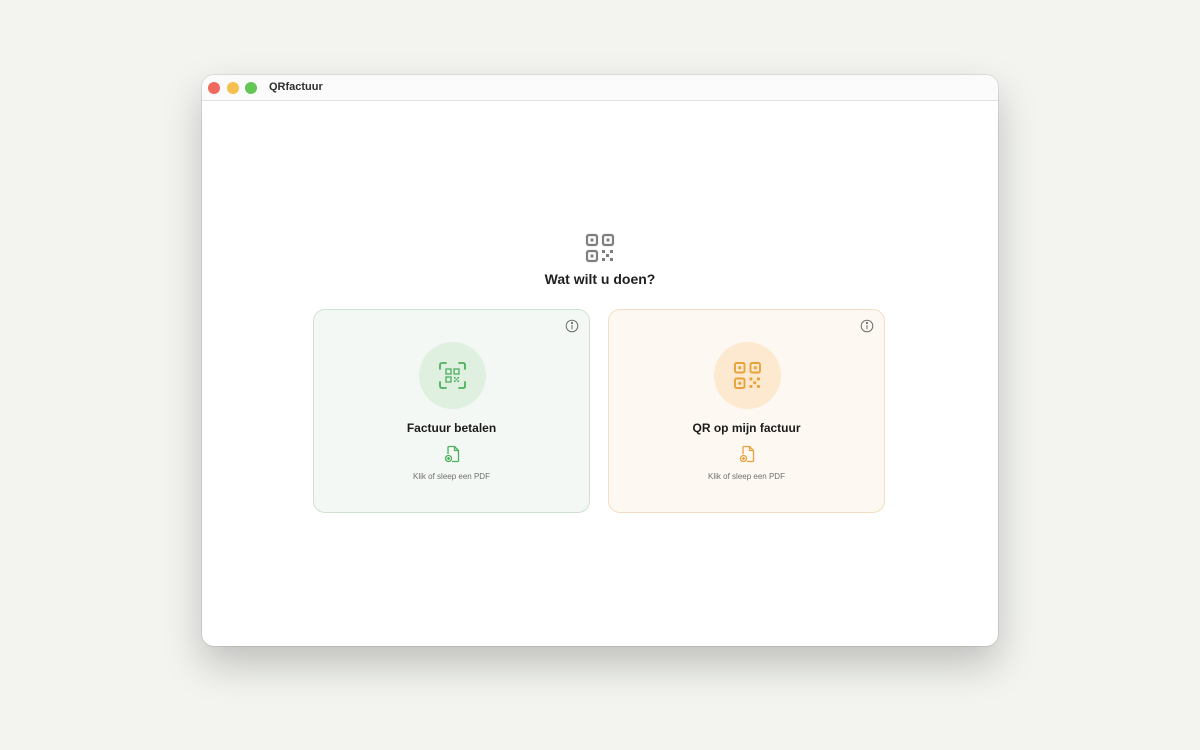 This screenshot has height=750, width=1200. I want to click on pay-invoice-icon-circle, so click(452, 375).